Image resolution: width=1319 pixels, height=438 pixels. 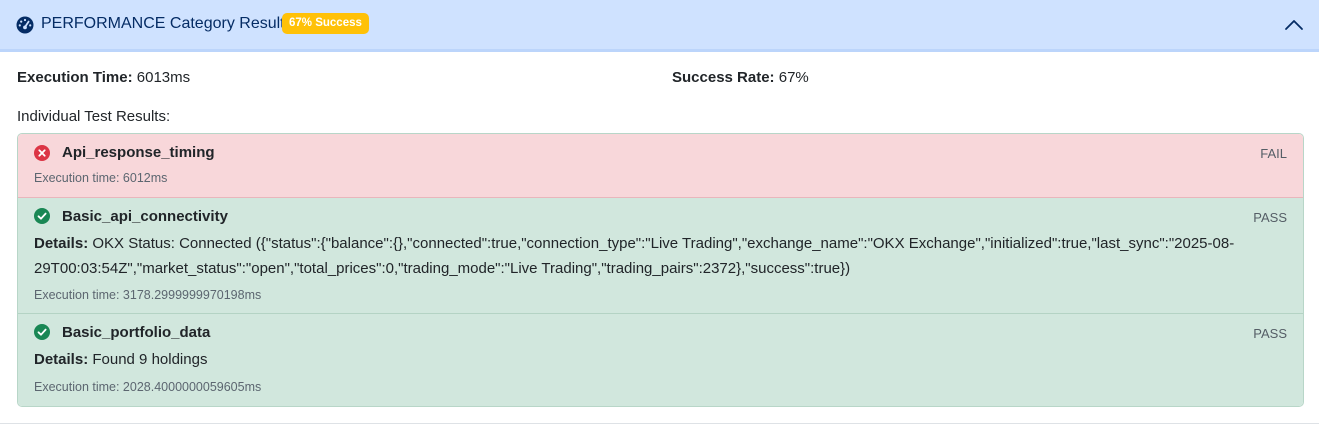 I want to click on test-details: Details: Found 9 holdings, so click(x=661, y=359).